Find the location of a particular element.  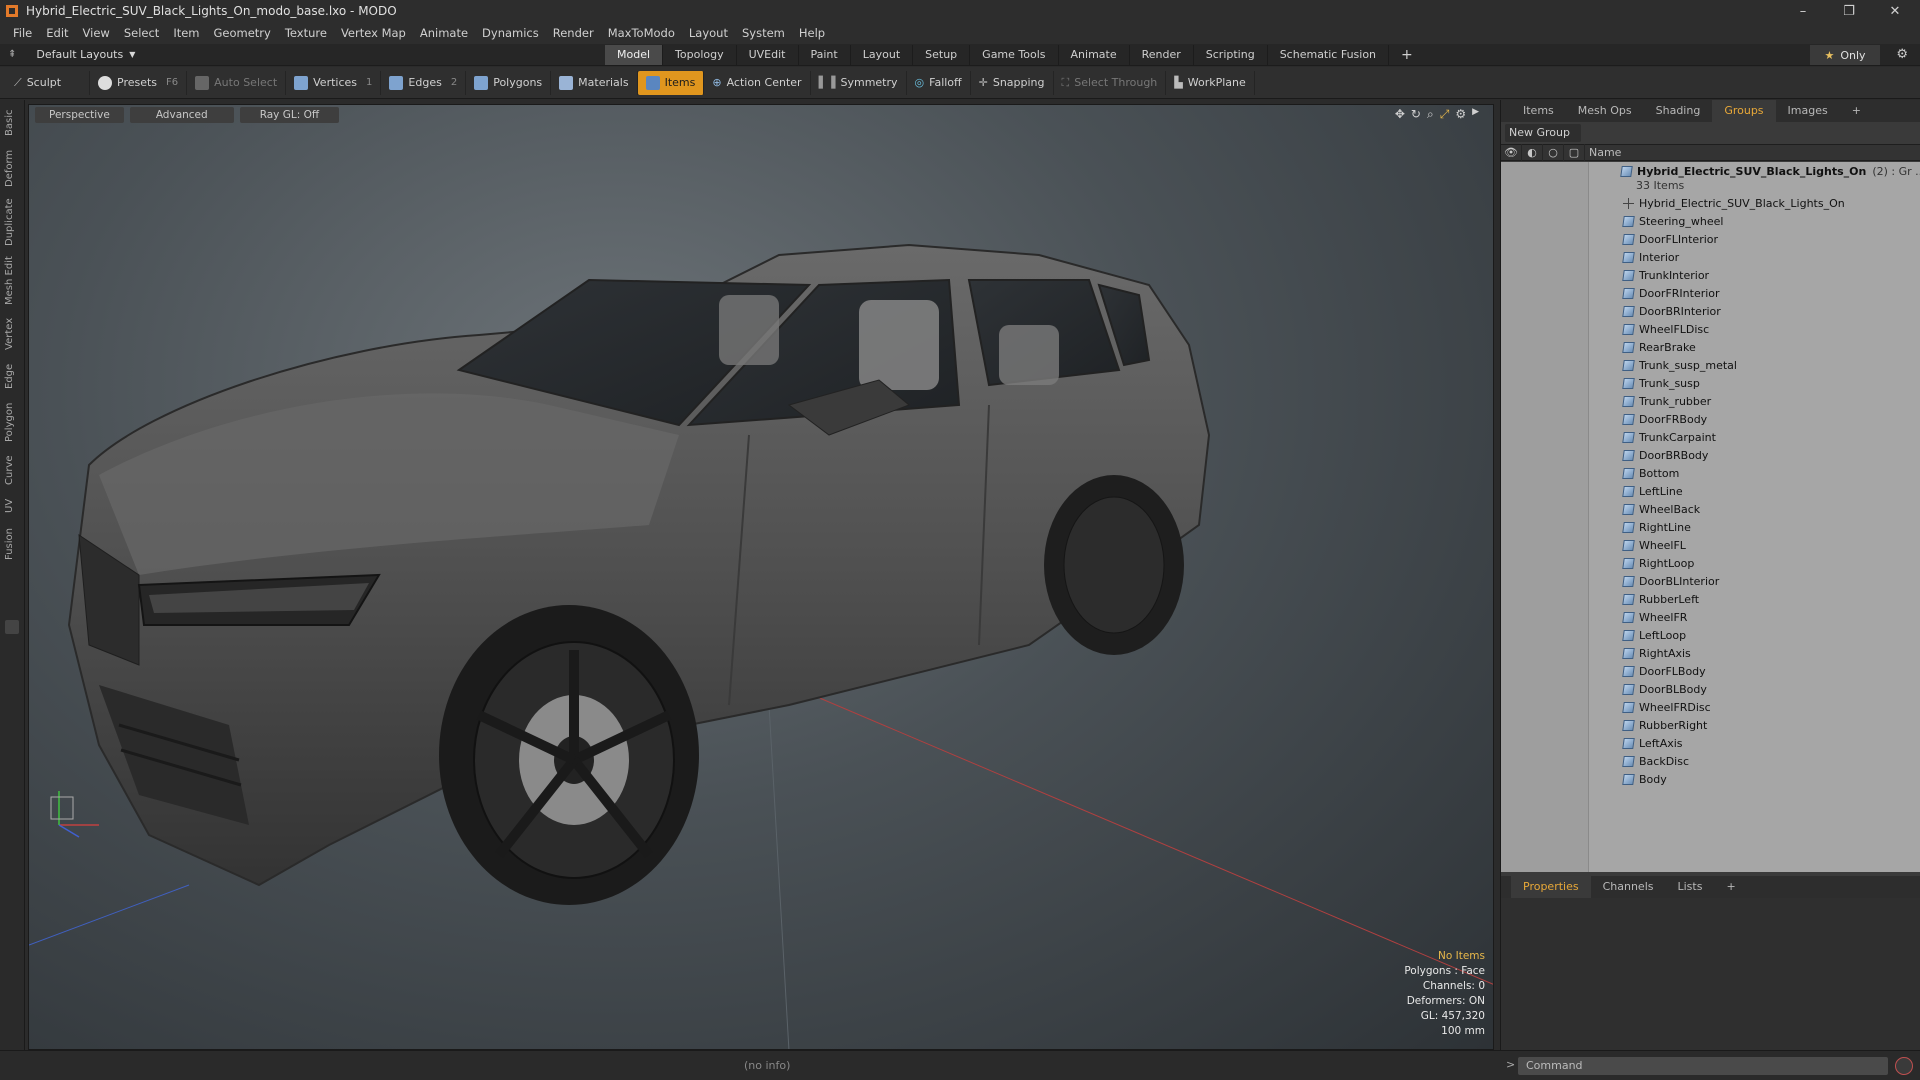

list-item: Interior is located at coordinates (1650, 257).